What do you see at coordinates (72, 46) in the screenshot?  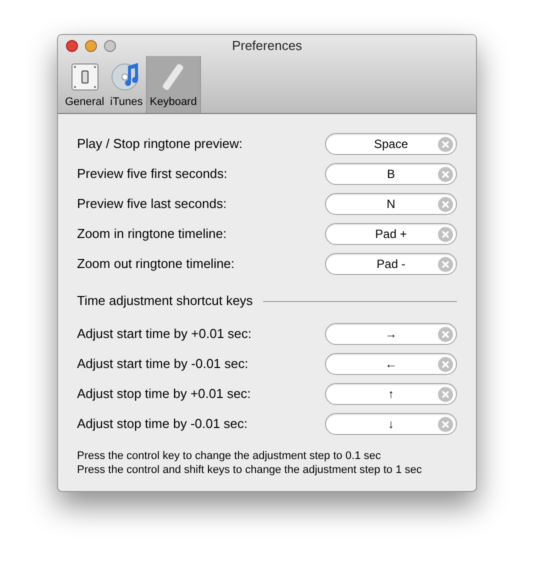 I see `close-button` at bounding box center [72, 46].